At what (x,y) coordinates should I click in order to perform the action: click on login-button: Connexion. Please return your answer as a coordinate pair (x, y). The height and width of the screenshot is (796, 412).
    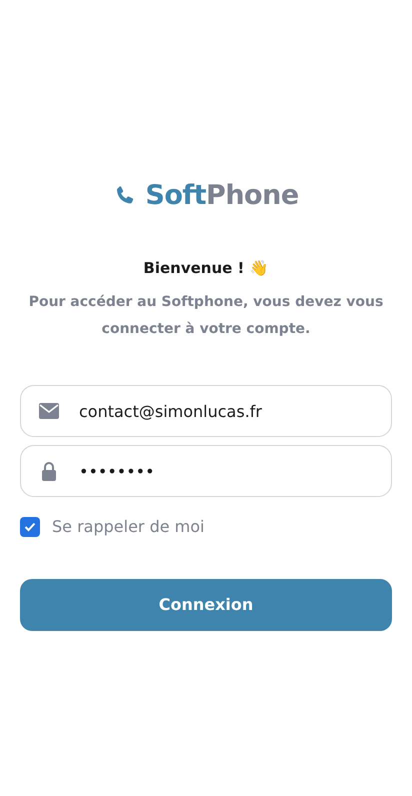
    Looking at the image, I should click on (206, 605).